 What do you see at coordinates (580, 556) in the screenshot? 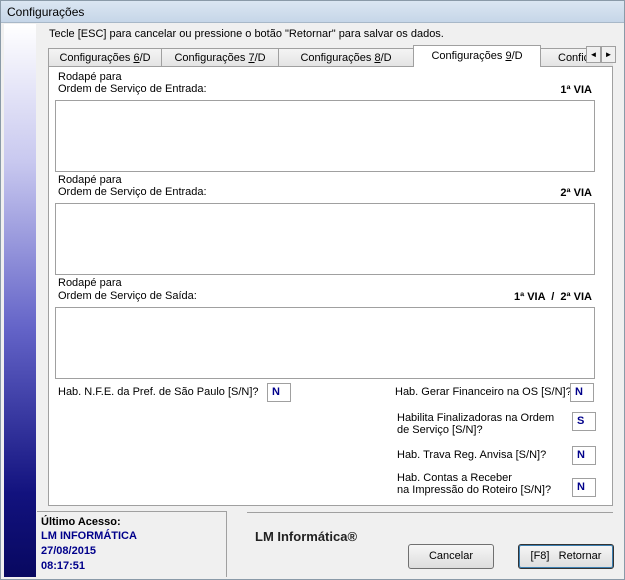
I see `return-button-label: Retornar` at bounding box center [580, 556].